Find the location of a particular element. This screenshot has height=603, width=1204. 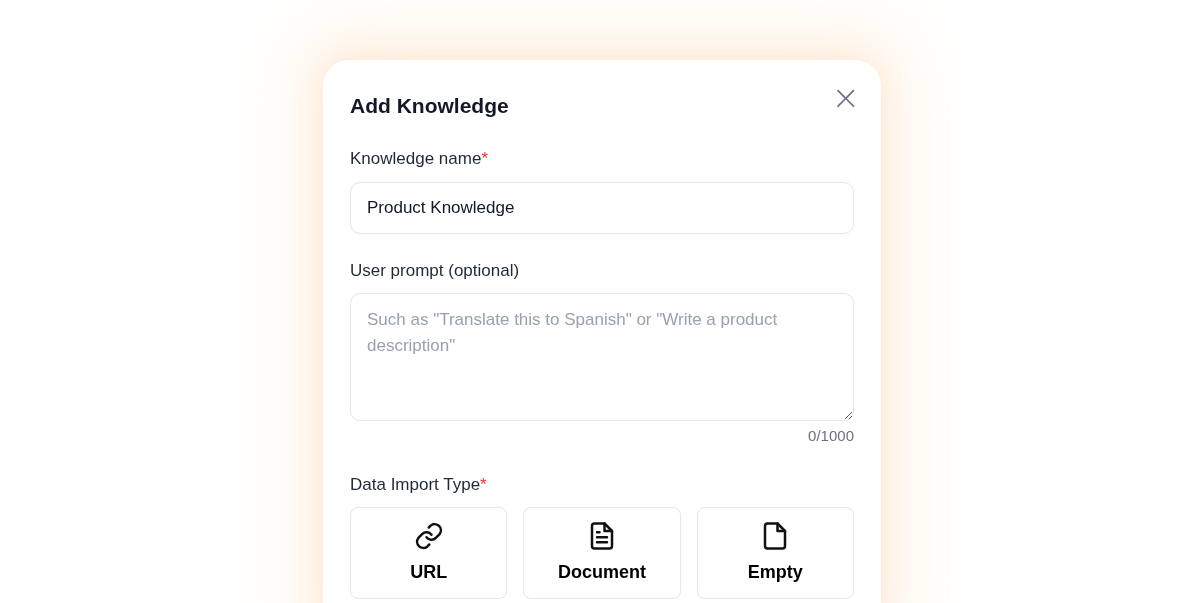

import-type-option: Empty is located at coordinates (775, 553).